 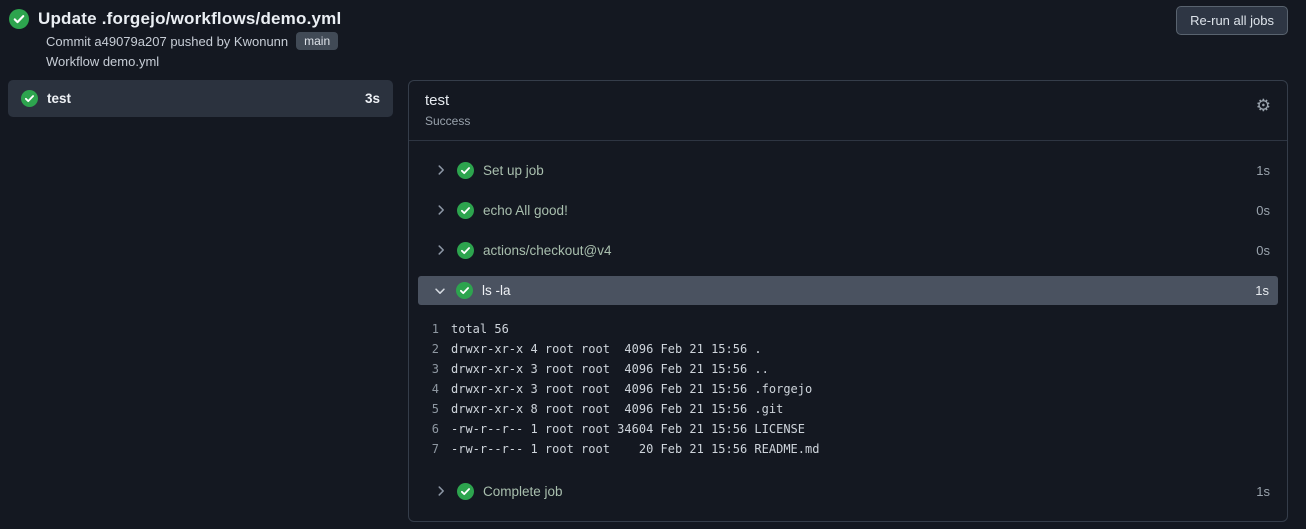 What do you see at coordinates (430, 369) in the screenshot?
I see `log-line-number: 3` at bounding box center [430, 369].